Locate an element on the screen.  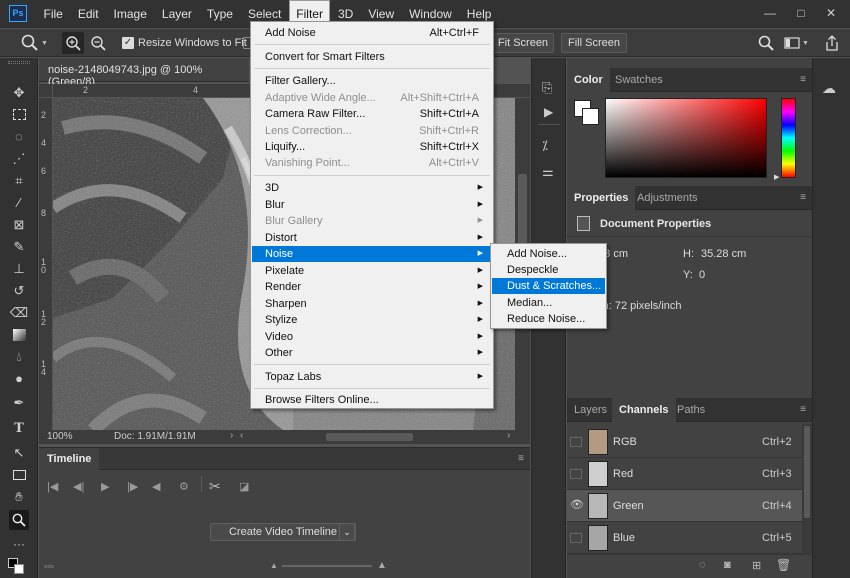
color-field is located at coordinates (686, 138).